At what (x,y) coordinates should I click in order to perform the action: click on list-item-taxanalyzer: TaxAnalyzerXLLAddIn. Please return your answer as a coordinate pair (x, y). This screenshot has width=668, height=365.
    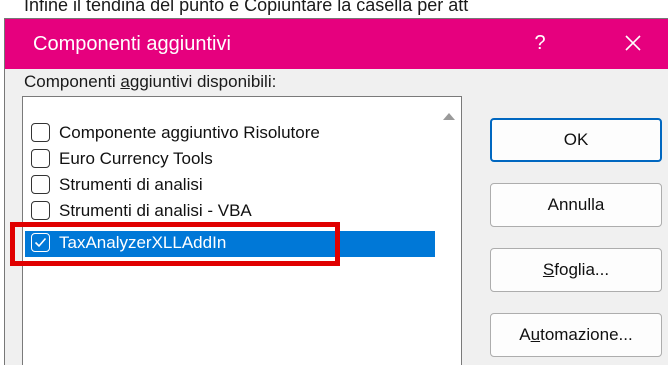
    Looking at the image, I should click on (230, 244).